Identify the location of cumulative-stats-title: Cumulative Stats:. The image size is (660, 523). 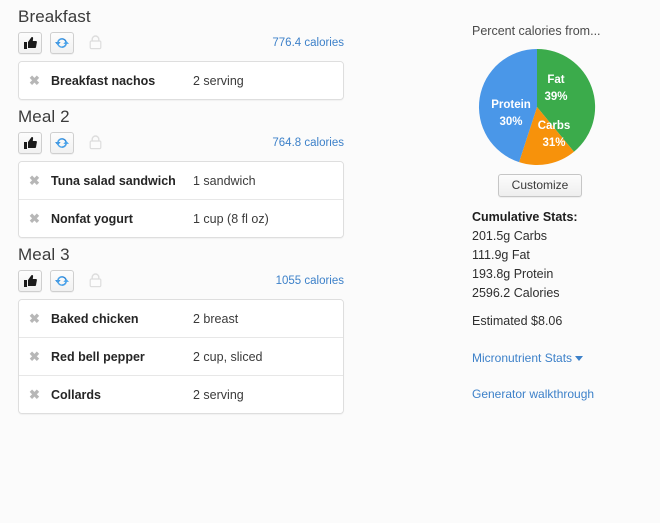
(525, 217).